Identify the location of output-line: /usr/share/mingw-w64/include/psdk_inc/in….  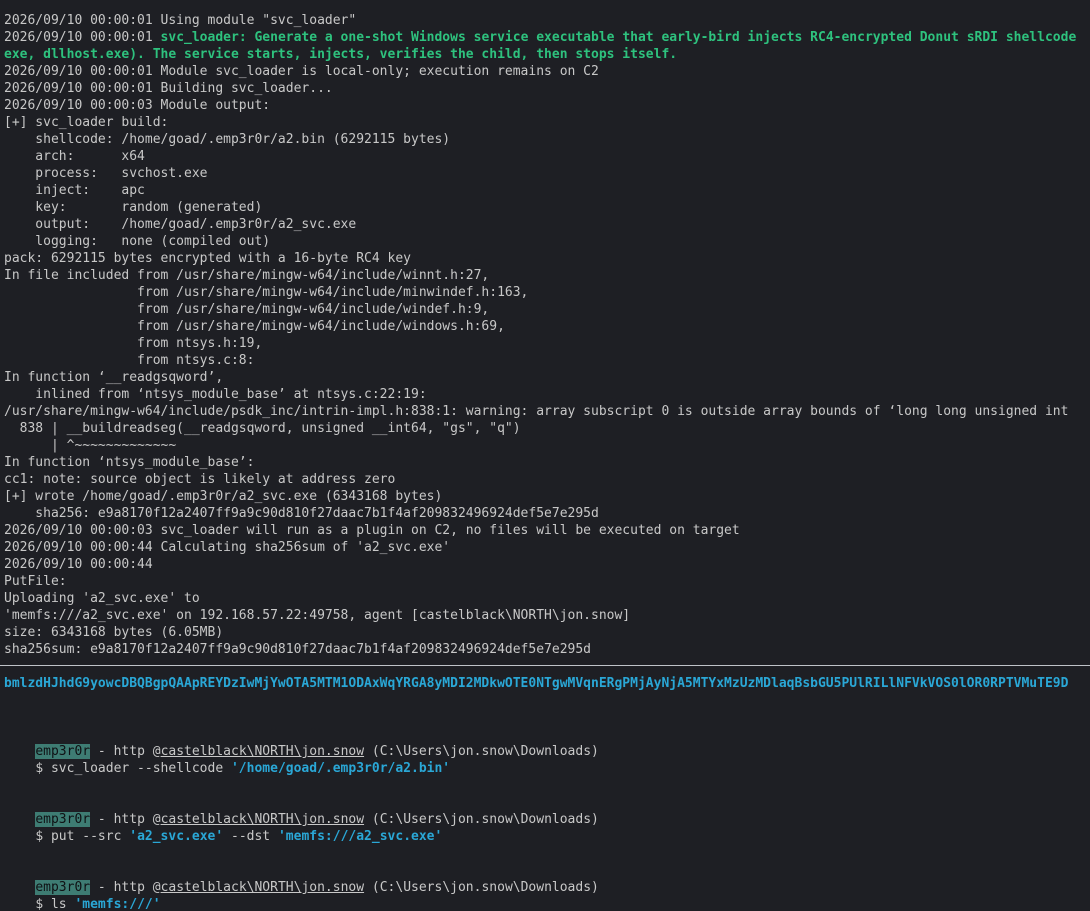
(536, 411).